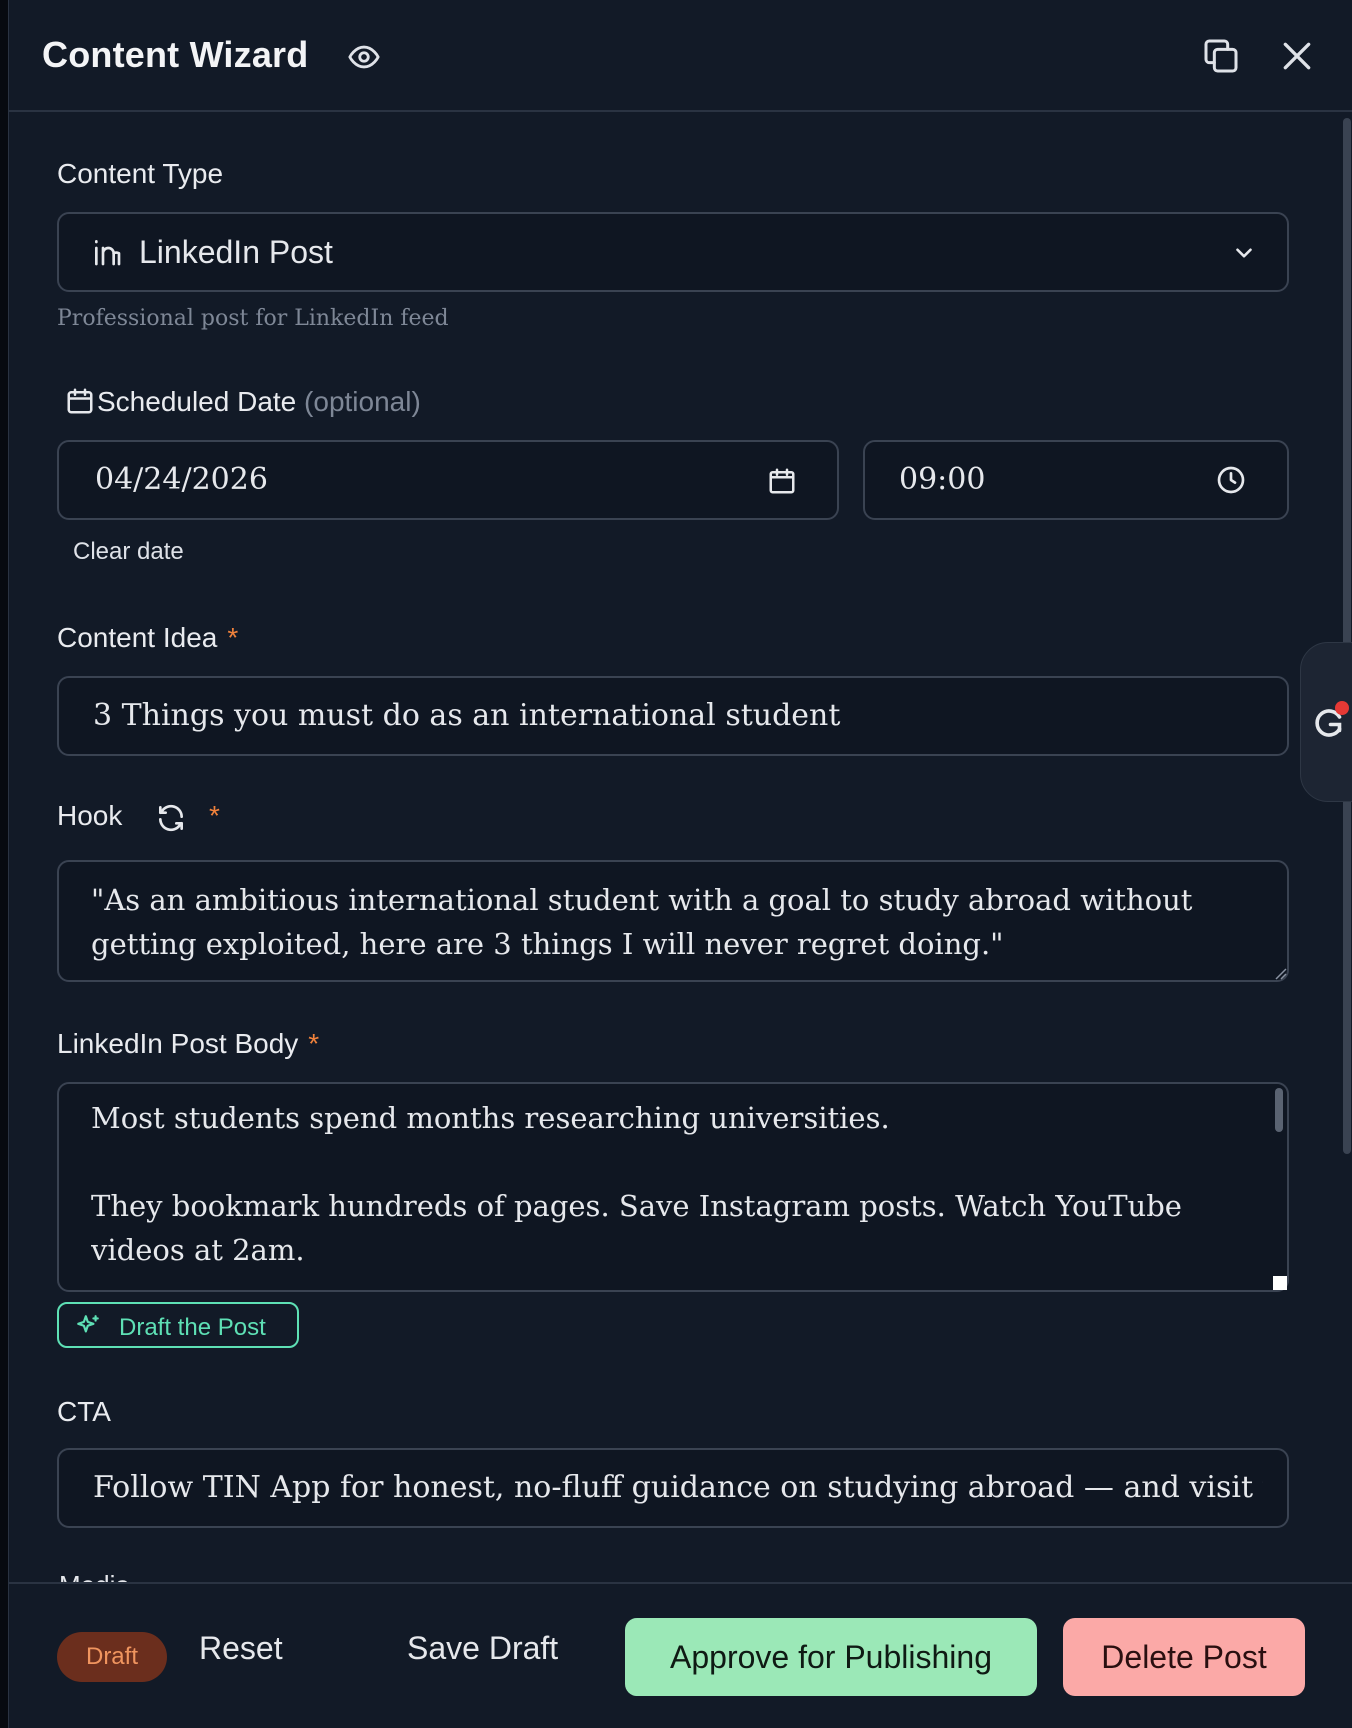 The height and width of the screenshot is (1728, 1352). Describe the element at coordinates (197, 401) in the screenshot. I see `scheduled-date-label-text: Scheduled Date` at that location.